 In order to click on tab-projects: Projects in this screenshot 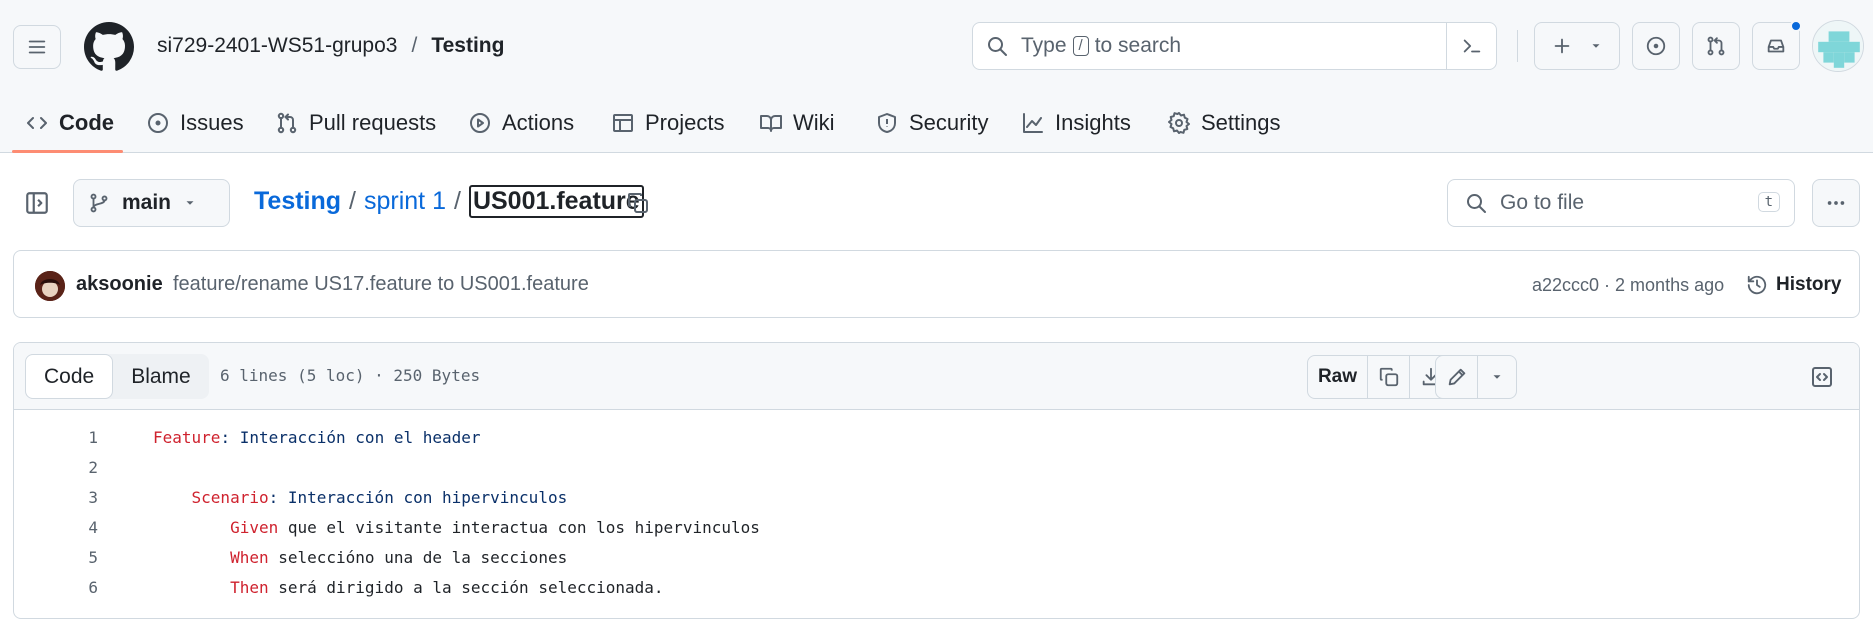, I will do `click(667, 123)`.